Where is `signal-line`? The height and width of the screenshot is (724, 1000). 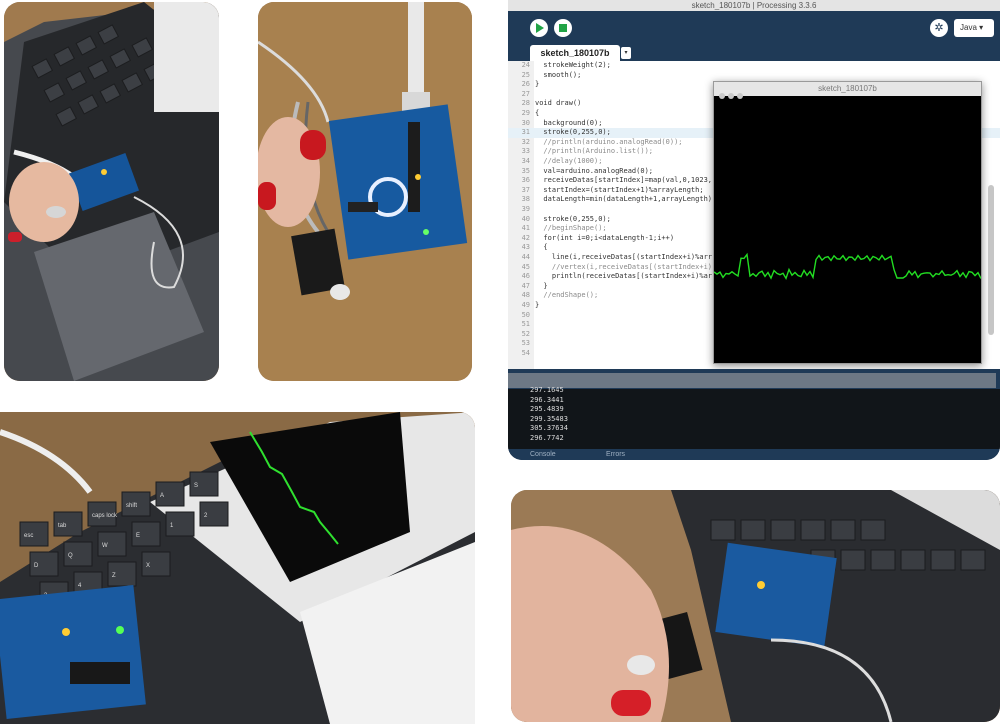
signal-line is located at coordinates (847, 266).